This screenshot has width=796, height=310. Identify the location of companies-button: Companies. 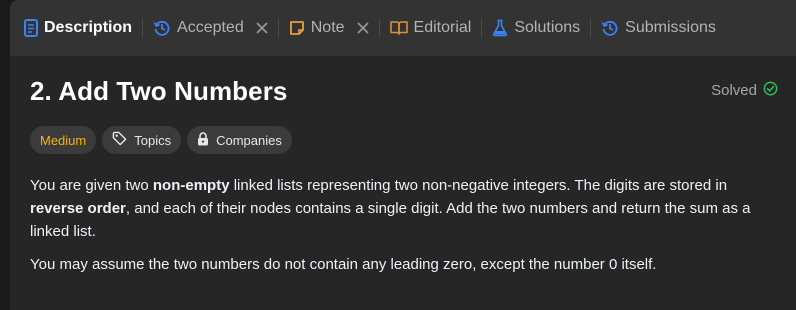
(239, 140).